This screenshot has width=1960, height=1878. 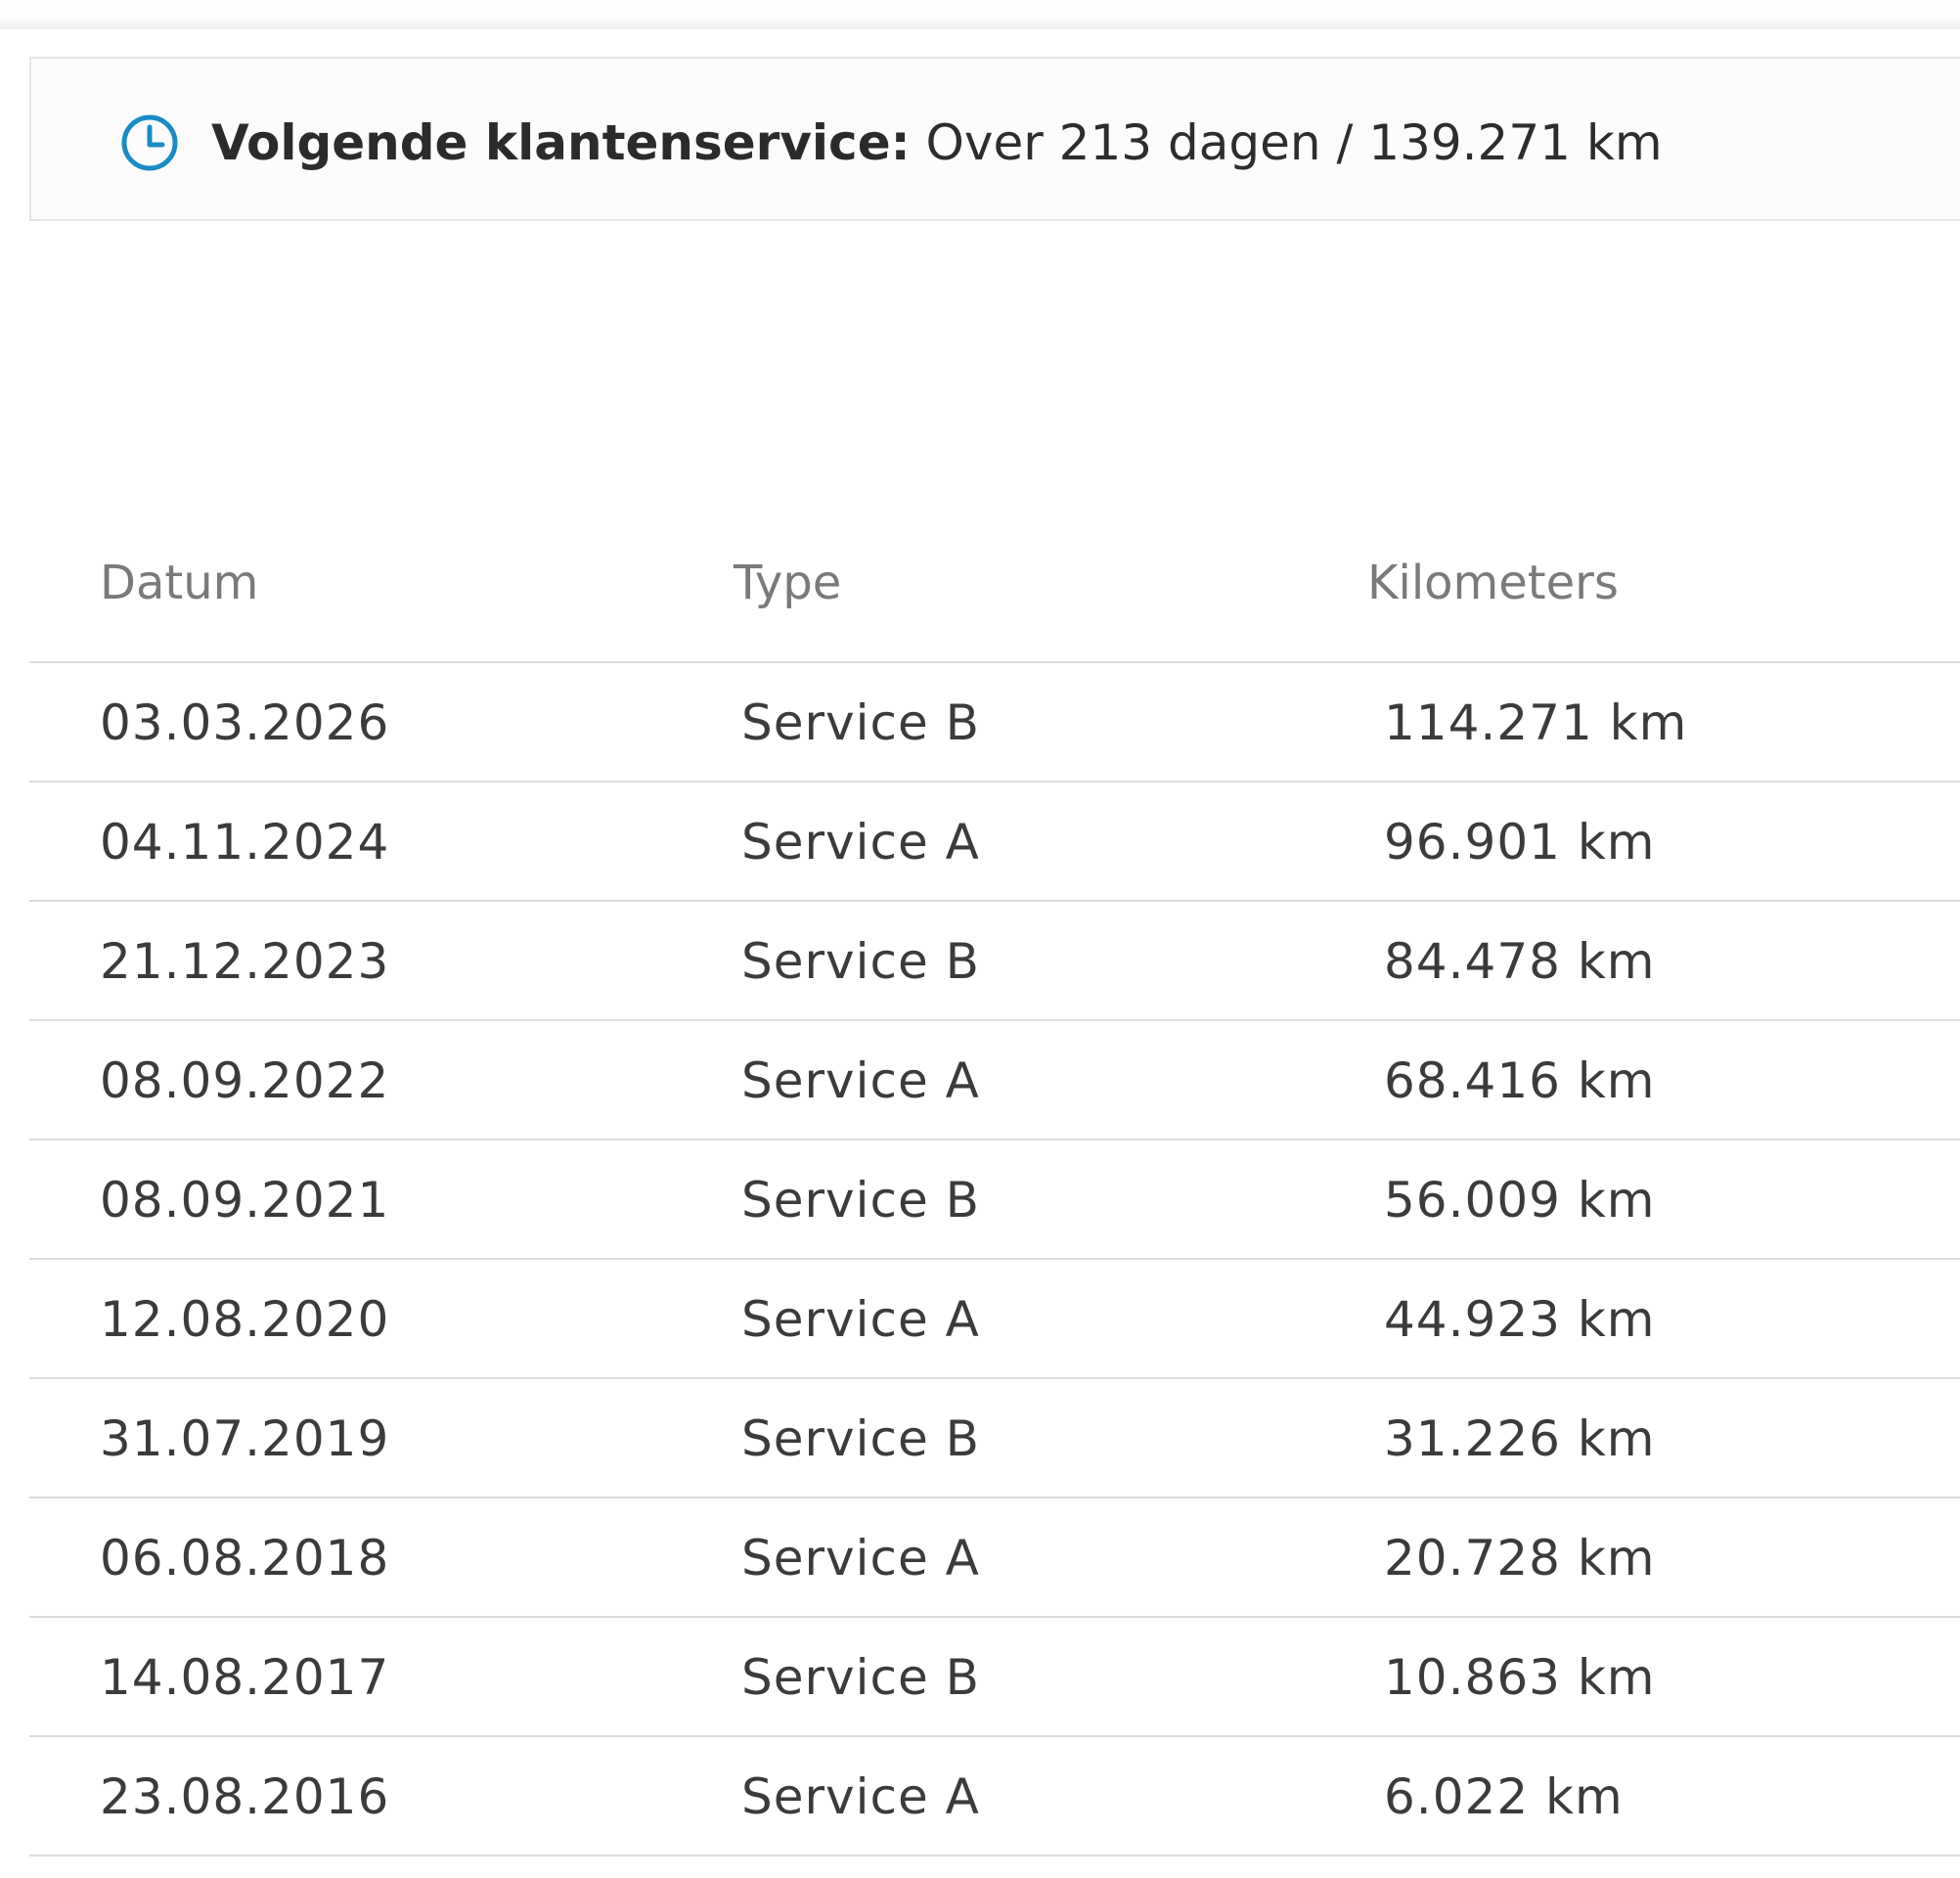 What do you see at coordinates (1520, 961) in the screenshot?
I see `cell-kilometers: 84.478 km` at bounding box center [1520, 961].